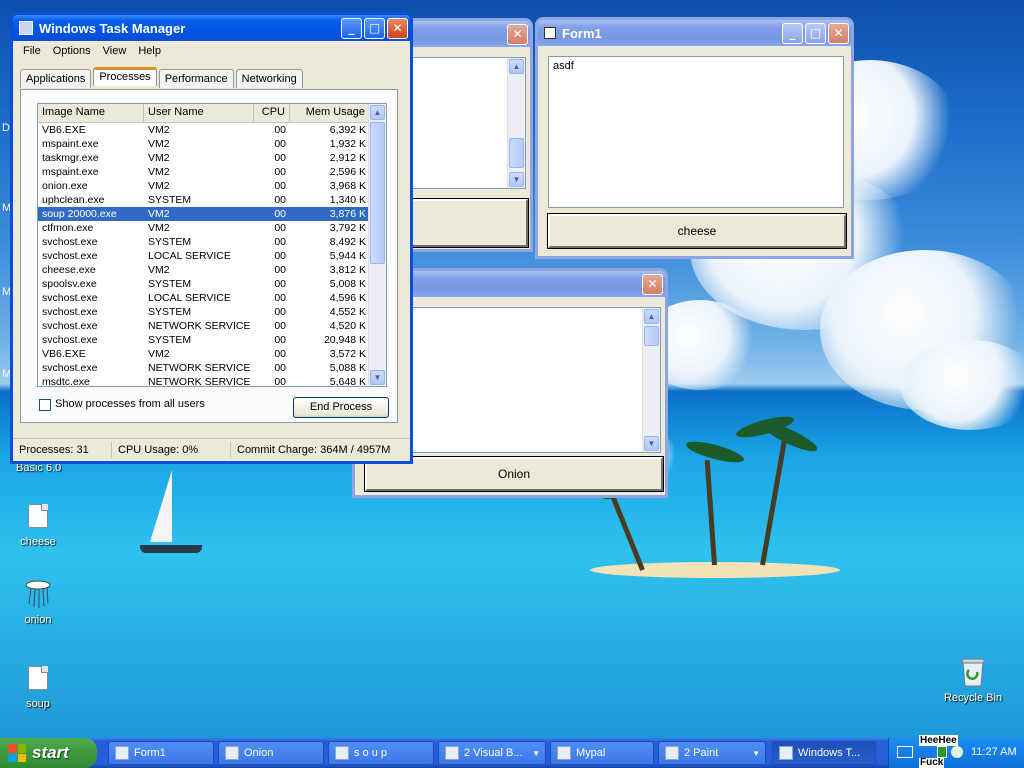 Image resolution: width=1024 pixels, height=768 pixels. Describe the element at coordinates (38, 542) in the screenshot. I see `desktop-icon-label: cheese` at that location.